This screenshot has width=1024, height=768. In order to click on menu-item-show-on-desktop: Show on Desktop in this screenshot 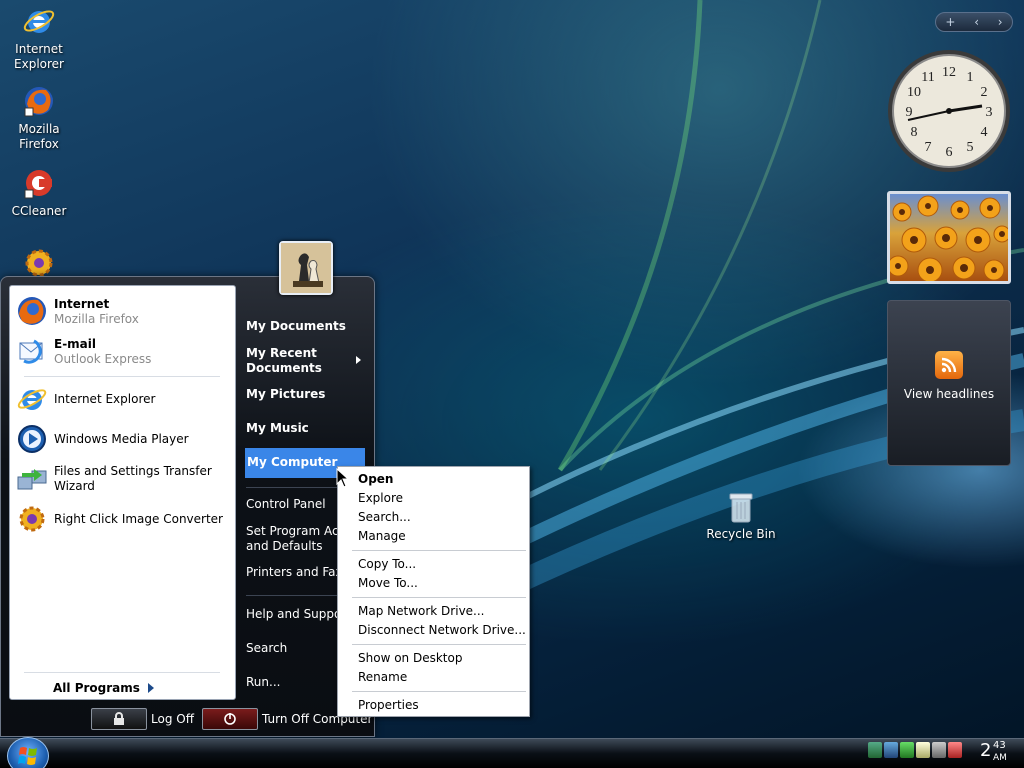, I will do `click(410, 658)`.